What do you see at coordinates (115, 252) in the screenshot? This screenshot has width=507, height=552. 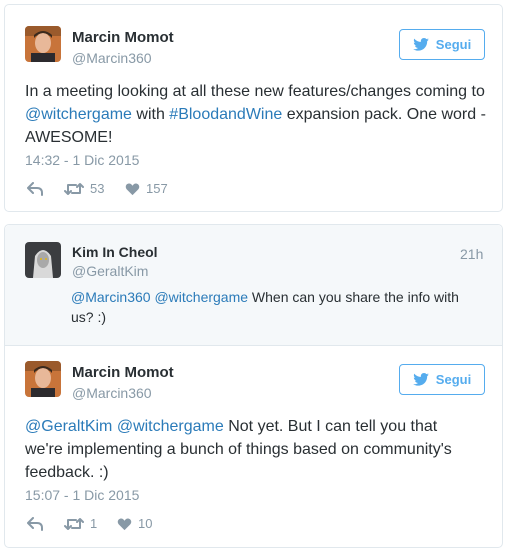 I see `author-name: Kim In Cheol` at bounding box center [115, 252].